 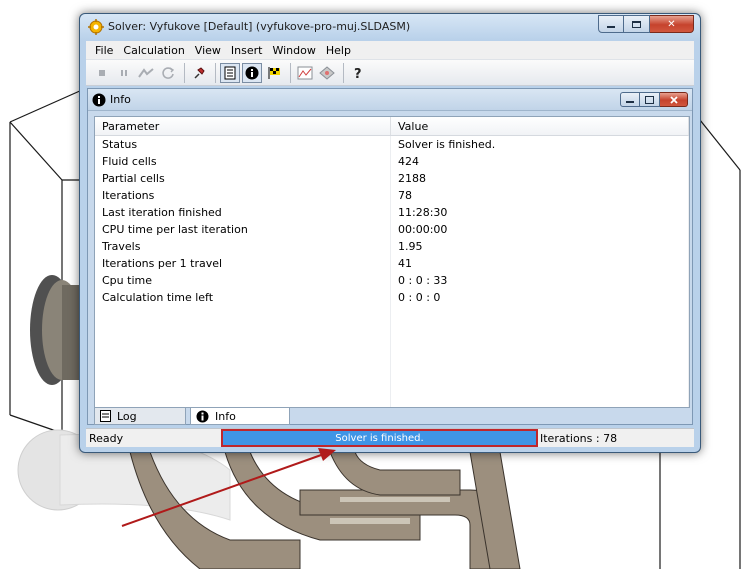 I want to click on tab-log-label: Log, so click(x=127, y=416).